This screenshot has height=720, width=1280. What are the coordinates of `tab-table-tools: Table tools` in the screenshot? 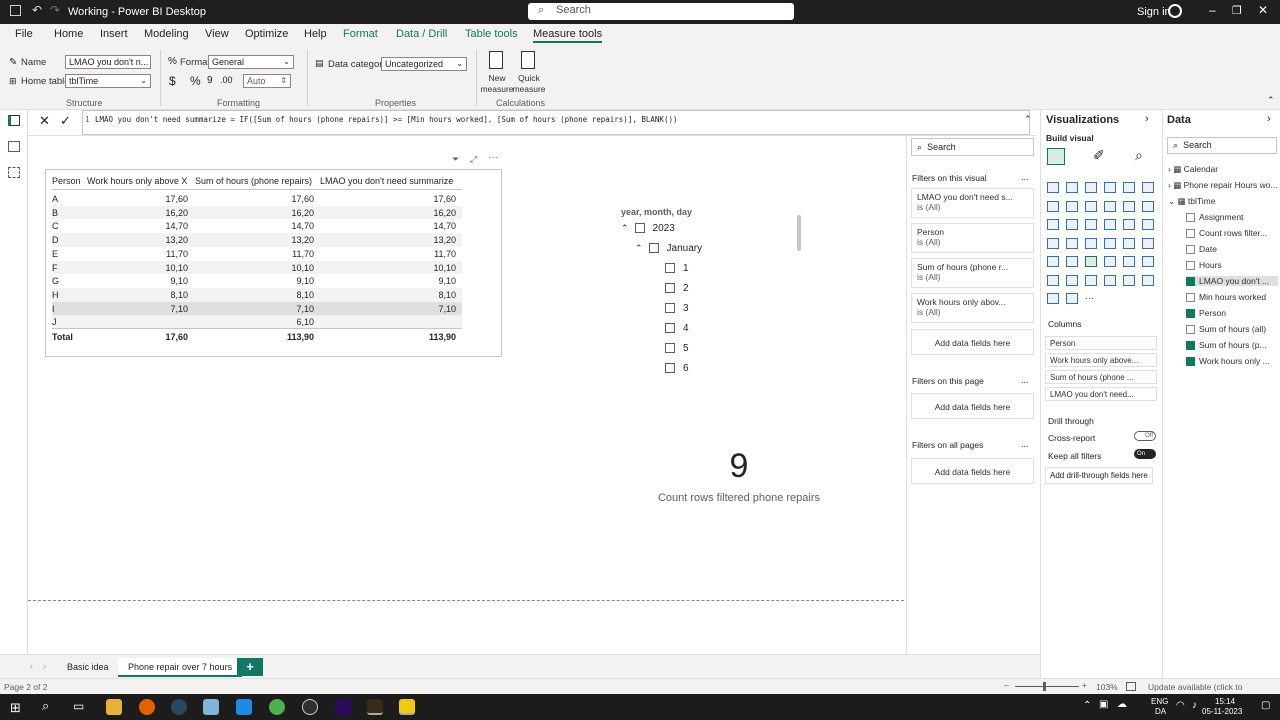 It's located at (491, 34).